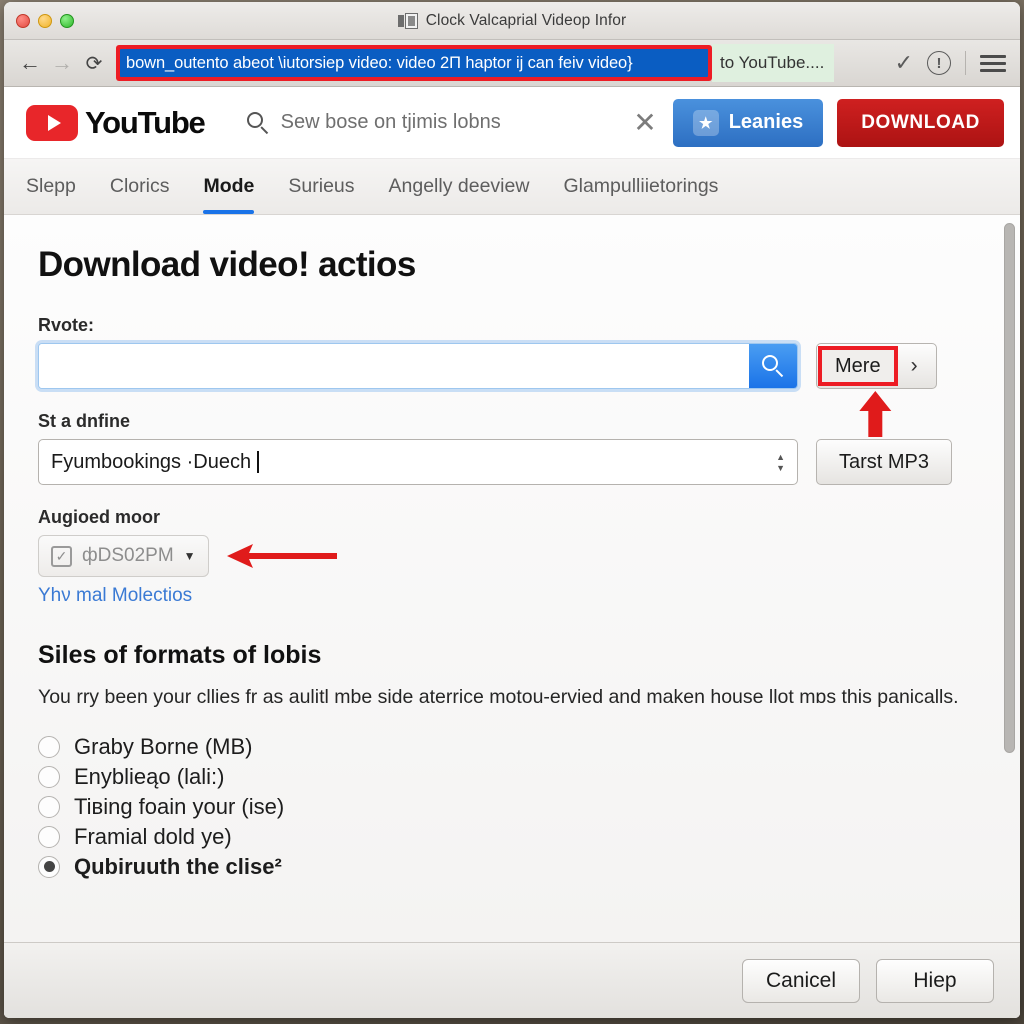 Image resolution: width=1024 pixels, height=1024 pixels. What do you see at coordinates (30, 63) in the screenshot?
I see `back-arrow-icon: ←` at bounding box center [30, 63].